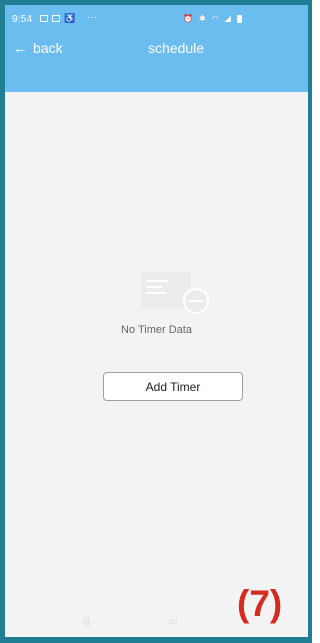  Describe the element at coordinates (188, 18) in the screenshot. I see `alarm-icon: ⏰` at that location.